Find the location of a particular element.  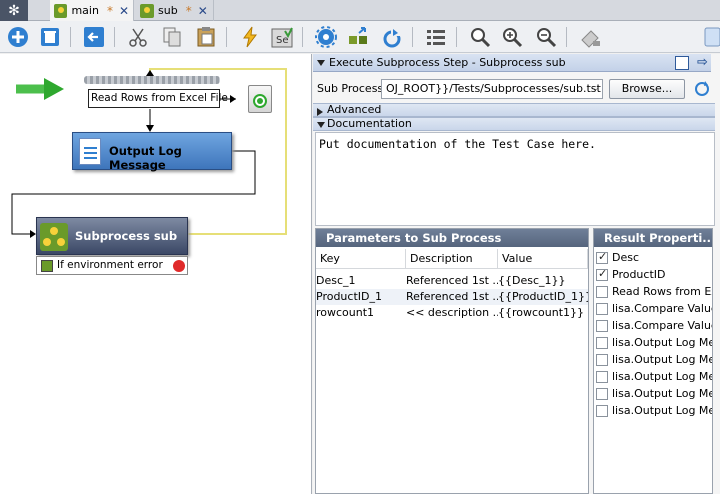

error-handler-label: If environment error is located at coordinates (110, 265).